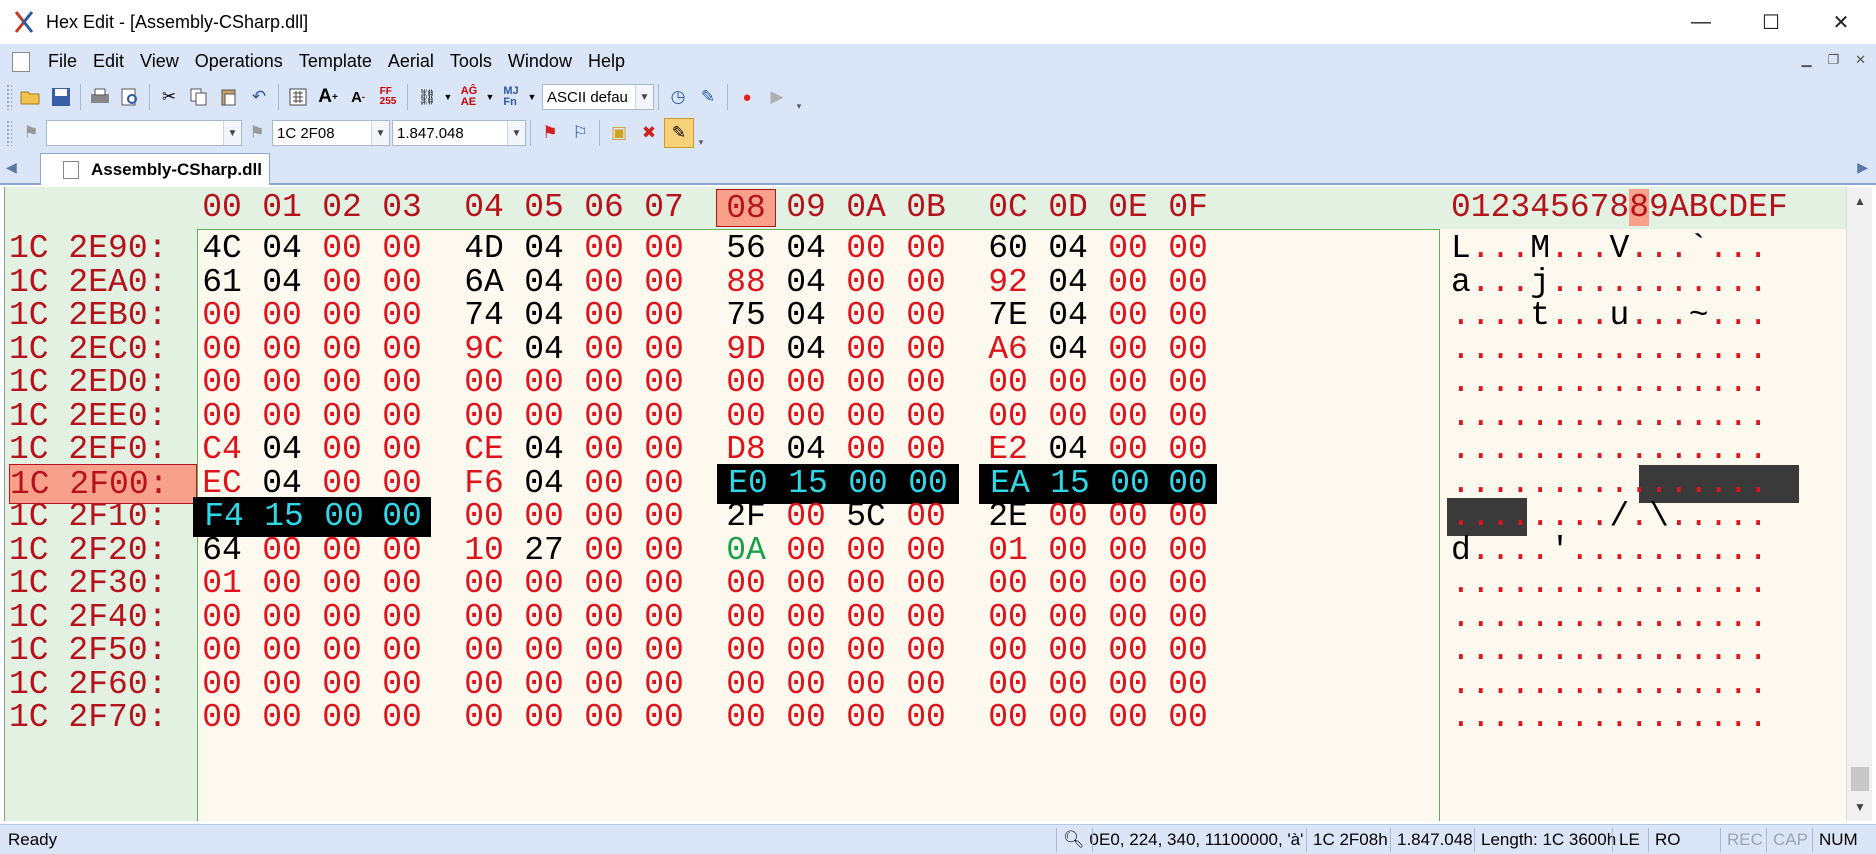 Image resolution: width=1876 pixels, height=854 pixels. I want to click on copy-icon, so click(199, 97).